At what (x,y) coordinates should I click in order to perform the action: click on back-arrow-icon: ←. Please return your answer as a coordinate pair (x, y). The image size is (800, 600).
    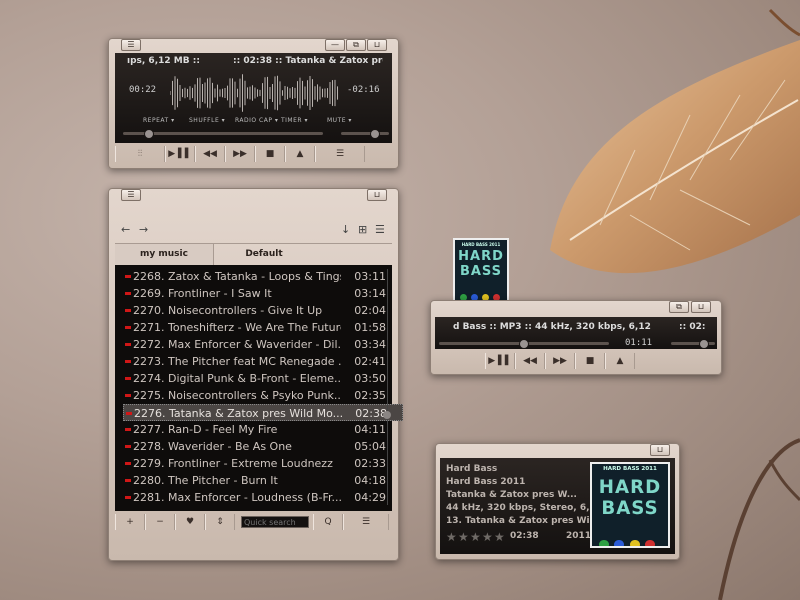
    Looking at the image, I should click on (125, 229).